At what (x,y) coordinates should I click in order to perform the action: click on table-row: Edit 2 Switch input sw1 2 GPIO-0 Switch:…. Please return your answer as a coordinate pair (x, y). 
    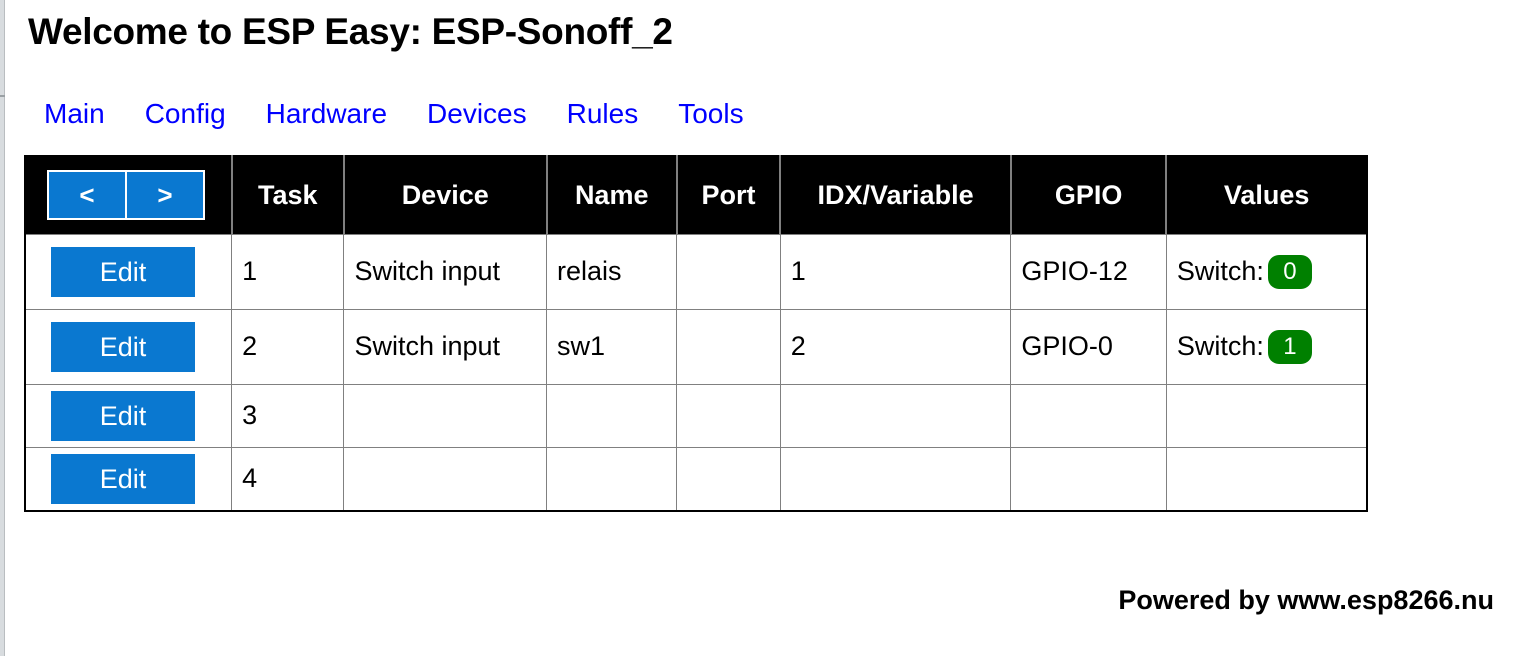
    Looking at the image, I should click on (696, 346).